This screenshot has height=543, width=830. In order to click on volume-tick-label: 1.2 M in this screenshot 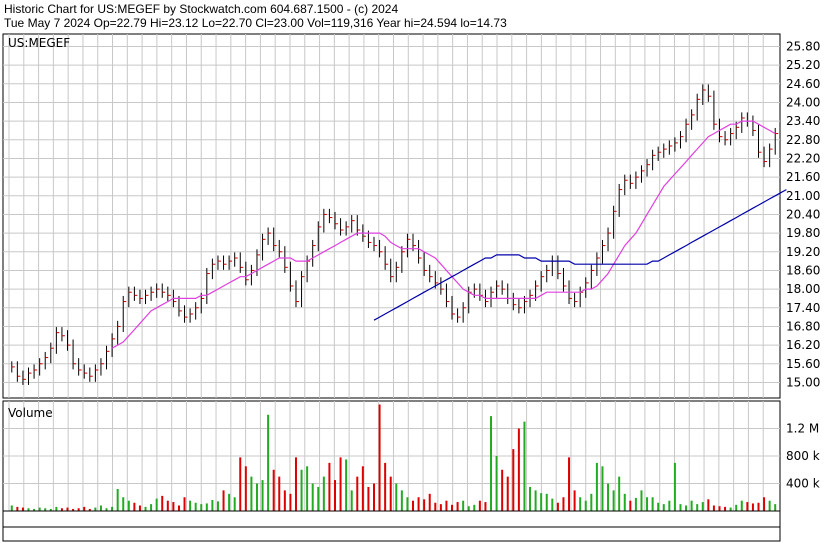, I will do `click(802, 429)`.